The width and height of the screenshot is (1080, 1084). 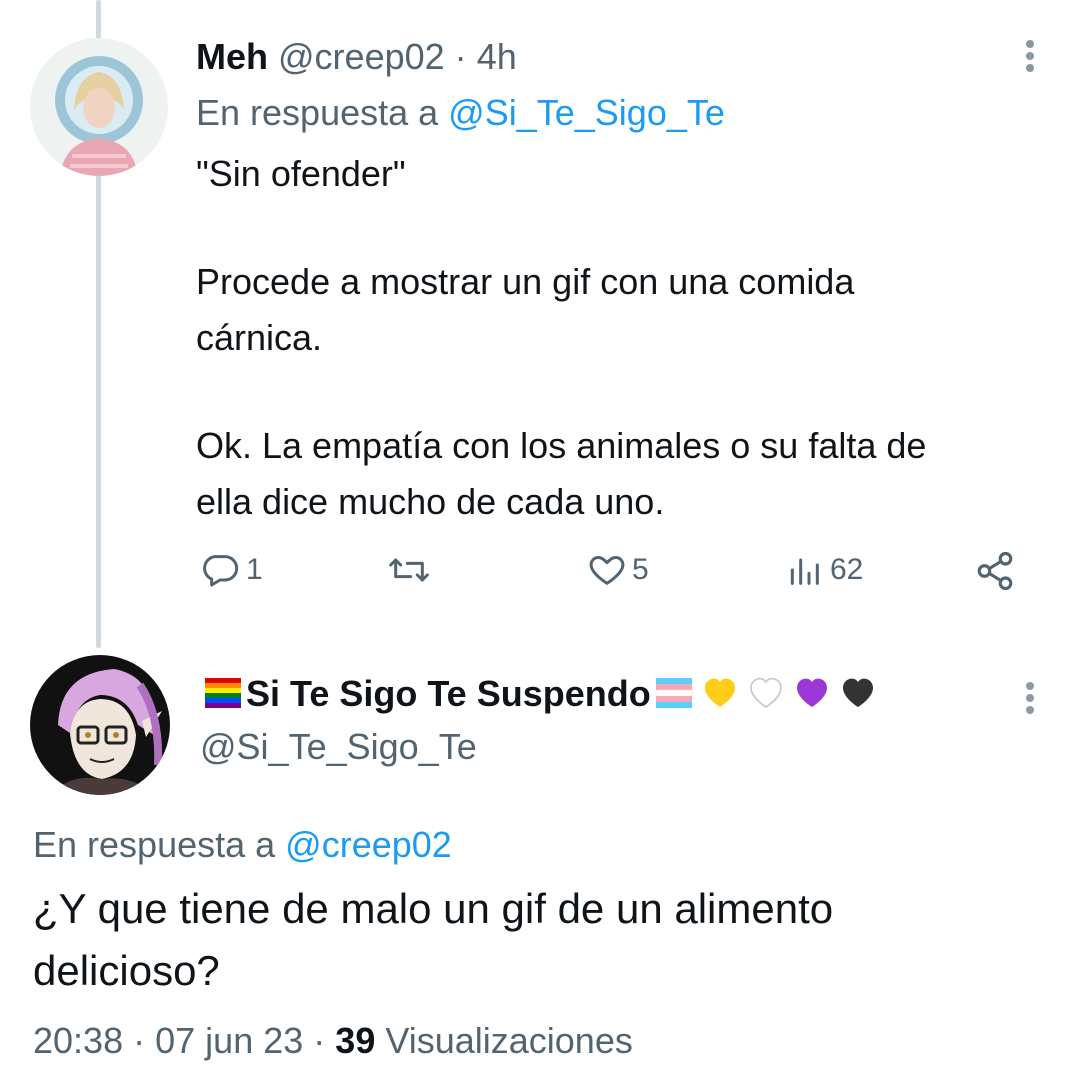 I want to click on heart-icon, so click(x=607, y=570).